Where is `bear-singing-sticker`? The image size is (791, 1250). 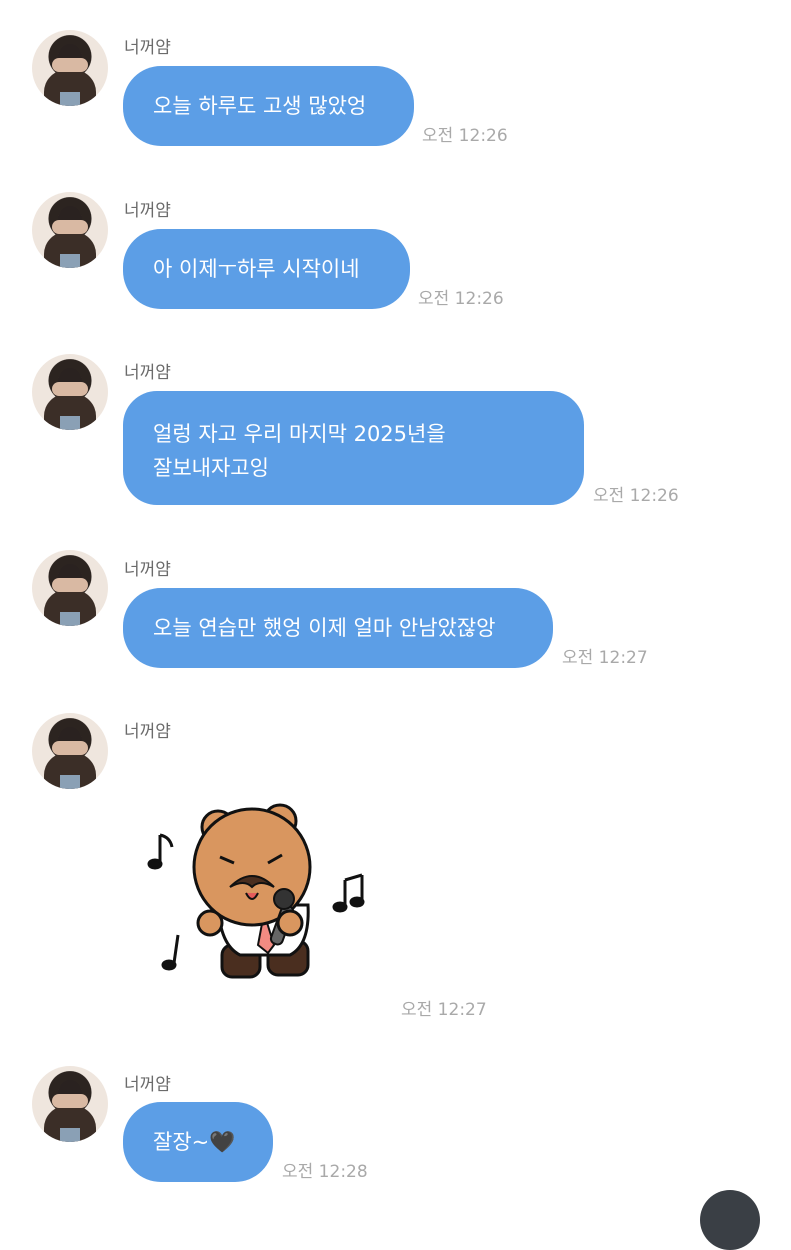
bear-singing-sticker is located at coordinates (260, 895).